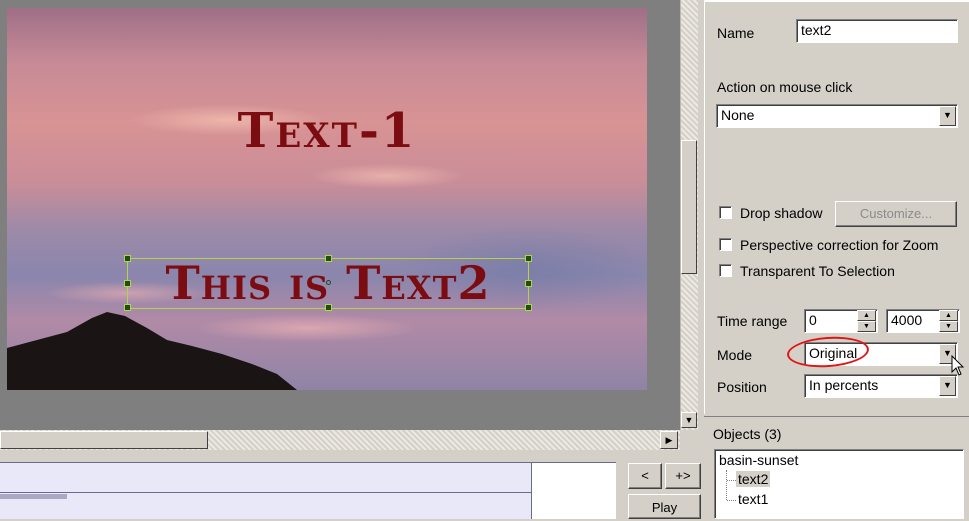 Image resolution: width=969 pixels, height=521 pixels. What do you see at coordinates (689, 207) in the screenshot?
I see `vertical-scroll-thumb` at bounding box center [689, 207].